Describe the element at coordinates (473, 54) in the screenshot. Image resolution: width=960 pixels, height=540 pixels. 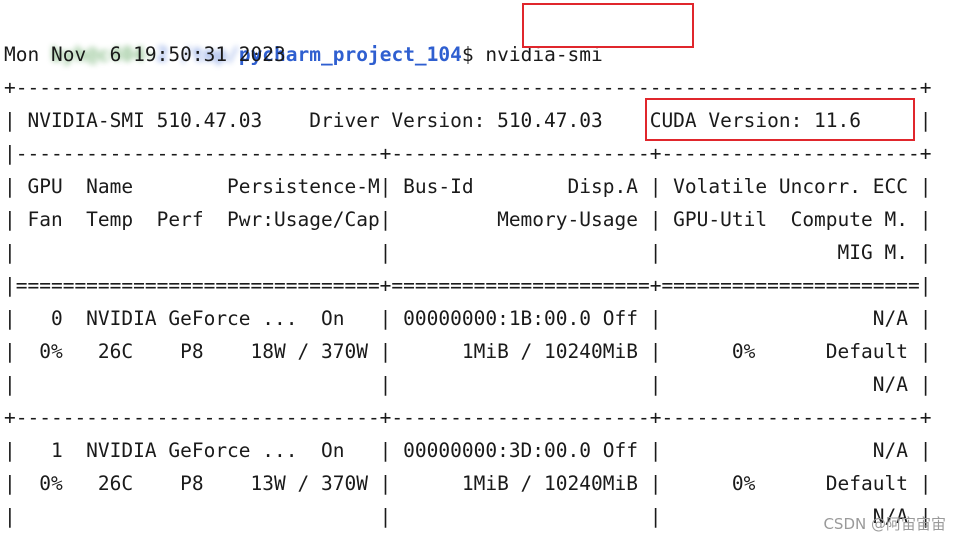
I see `prompt-sigil: $` at that location.